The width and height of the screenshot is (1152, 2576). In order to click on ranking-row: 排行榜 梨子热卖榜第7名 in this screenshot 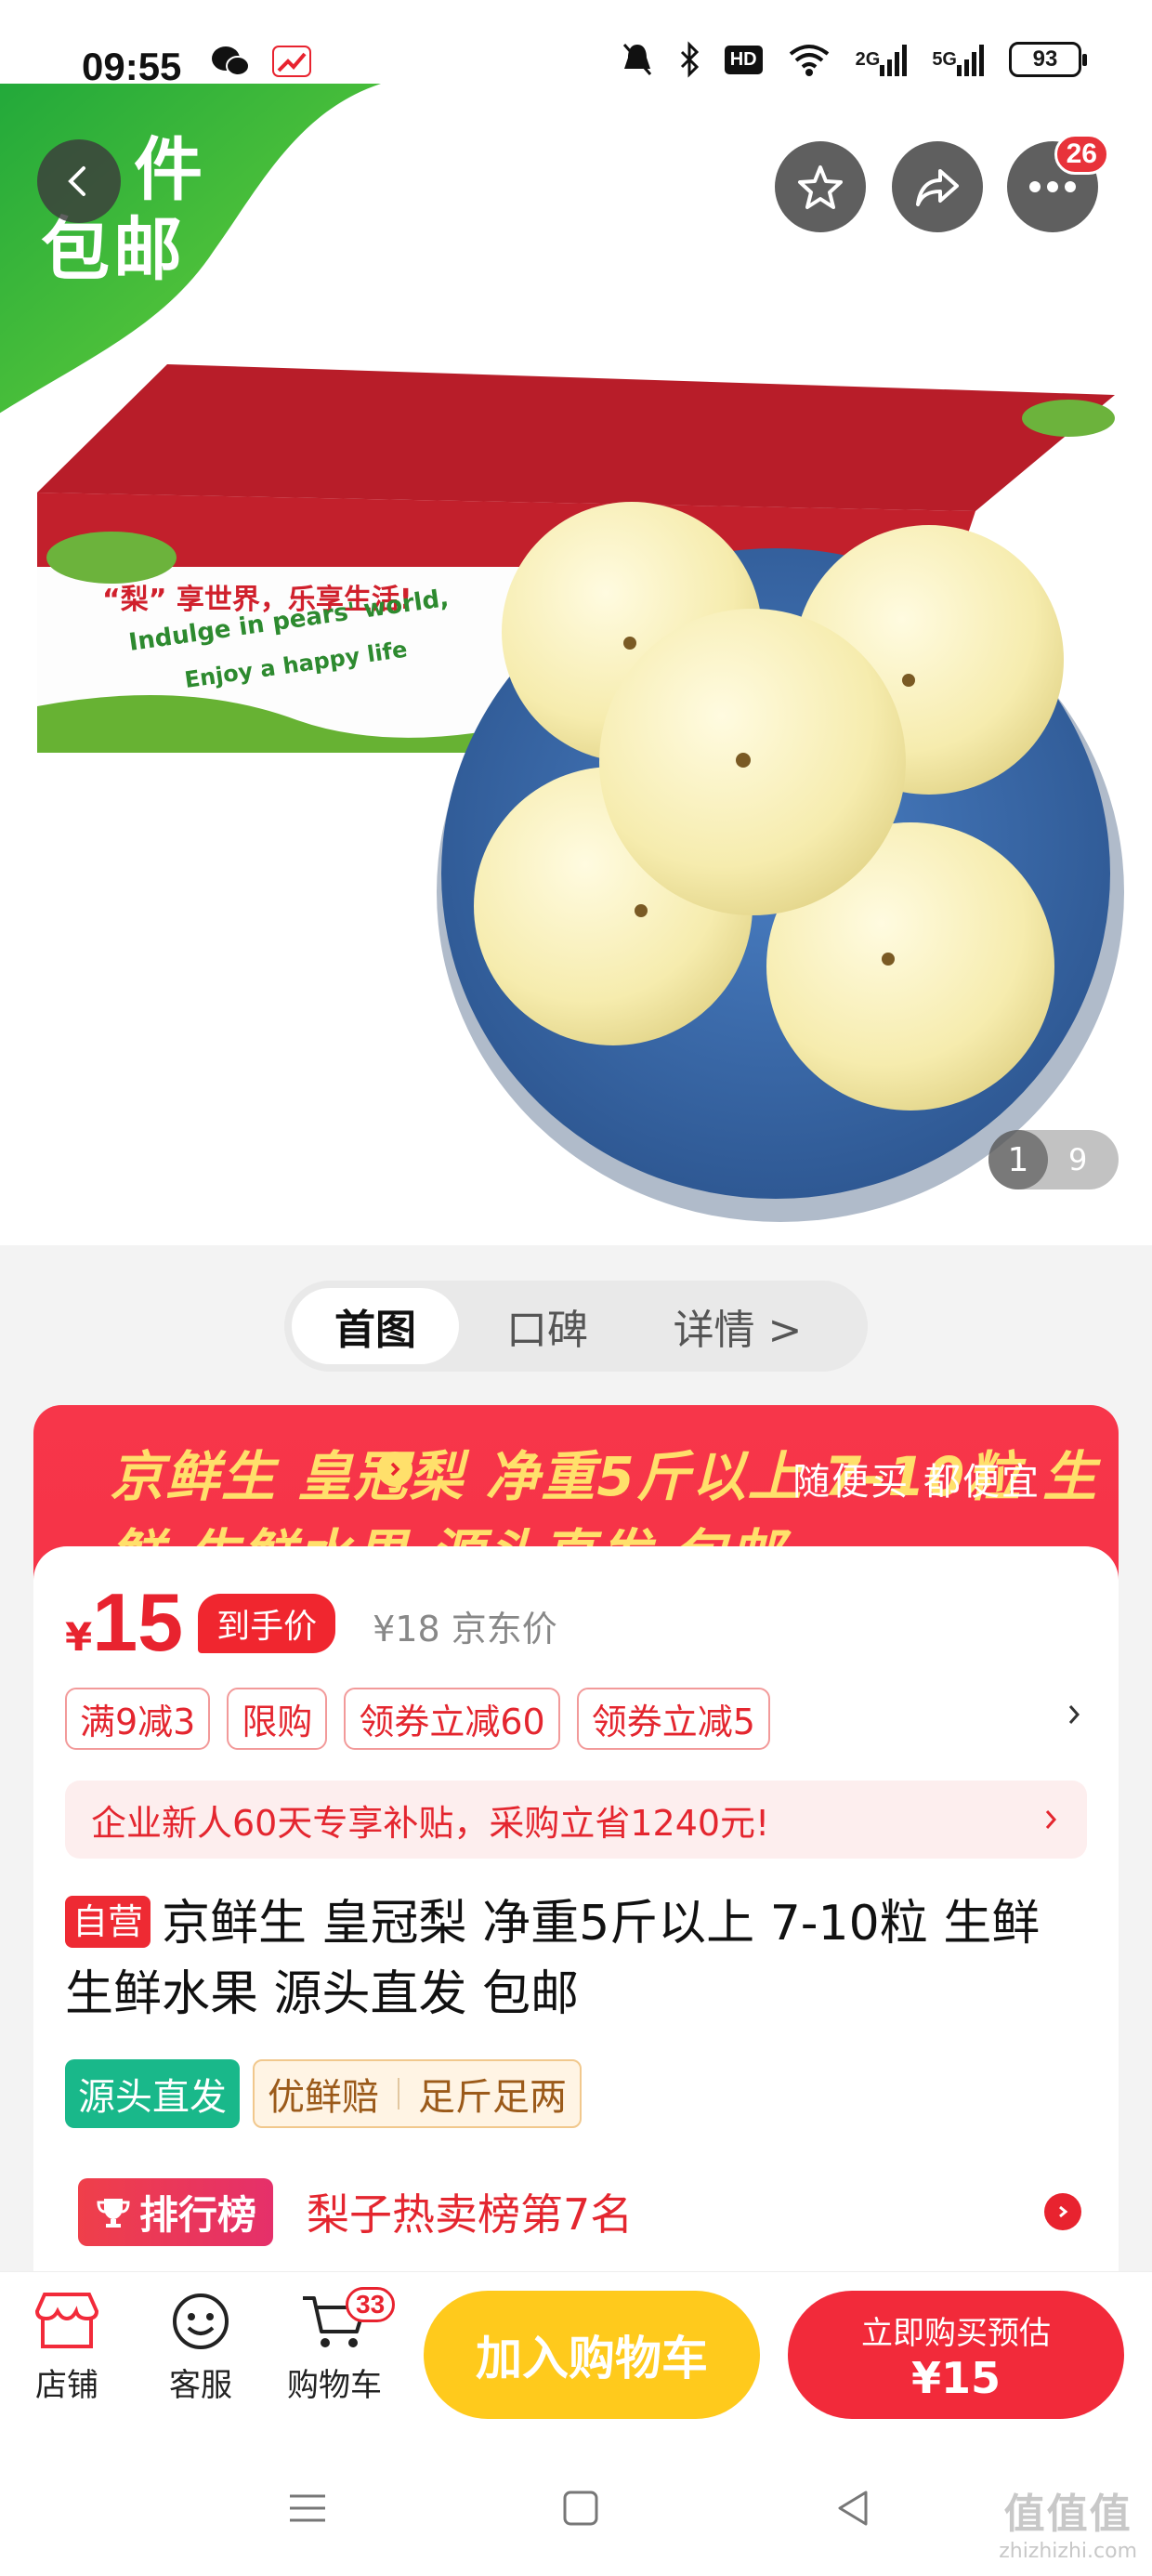, I will do `click(579, 2212)`.